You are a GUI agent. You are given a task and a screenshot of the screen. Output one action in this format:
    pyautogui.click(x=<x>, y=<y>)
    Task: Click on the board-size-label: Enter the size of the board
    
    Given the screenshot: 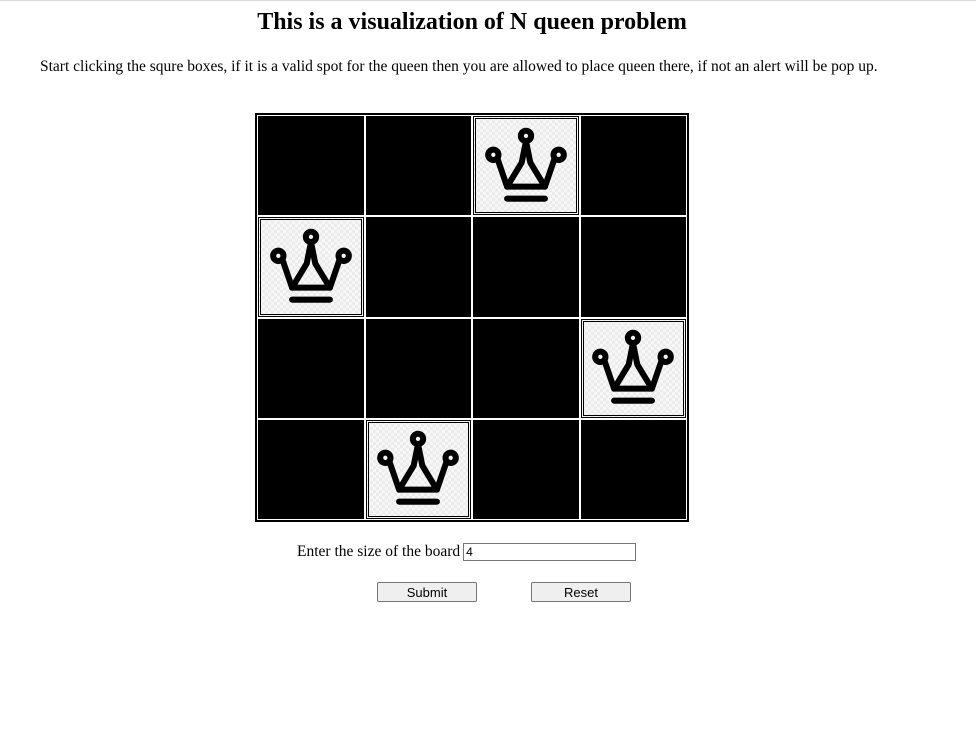 What is the action you would take?
    pyautogui.click(x=379, y=551)
    